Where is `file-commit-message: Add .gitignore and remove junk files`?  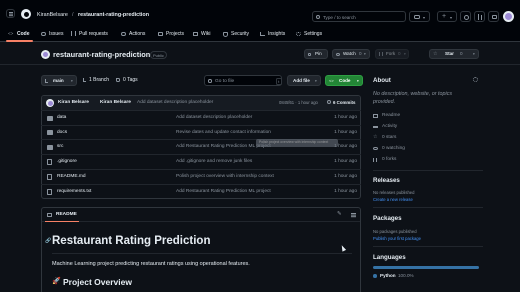
file-commit-message: Add .gitignore and remove junk files is located at coordinates (214, 161).